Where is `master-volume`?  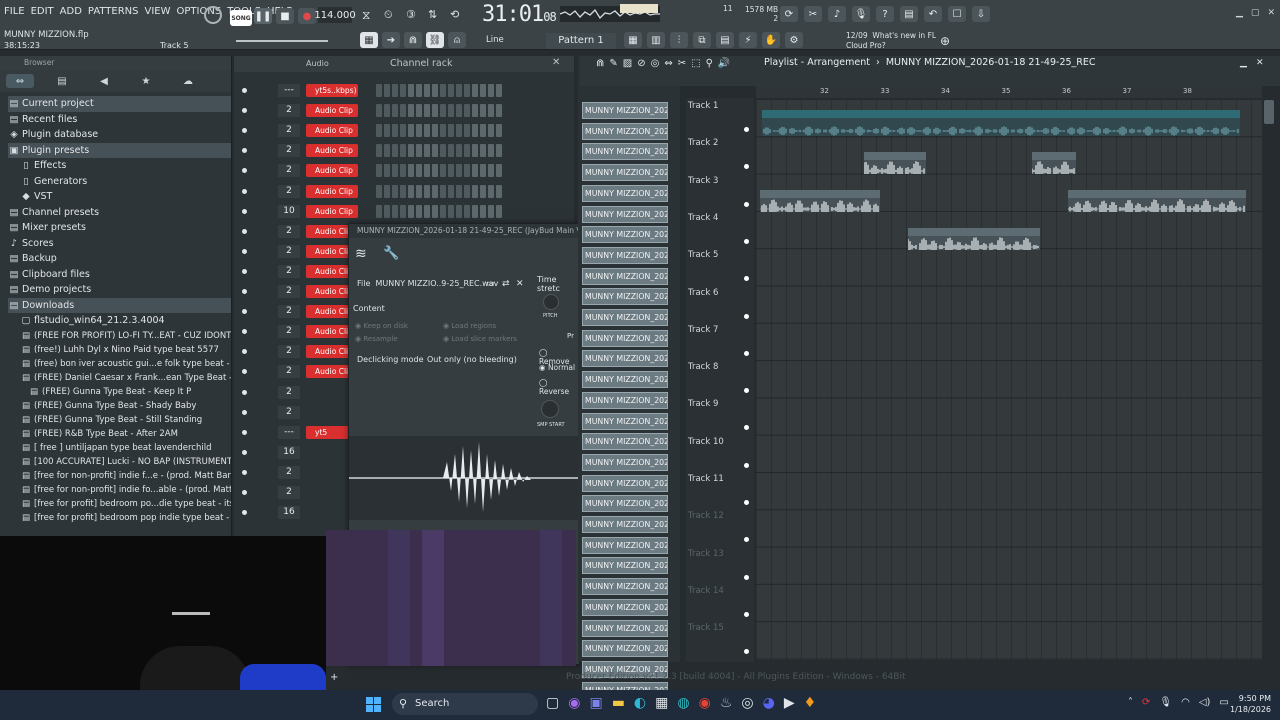
master-volume is located at coordinates (282, 41).